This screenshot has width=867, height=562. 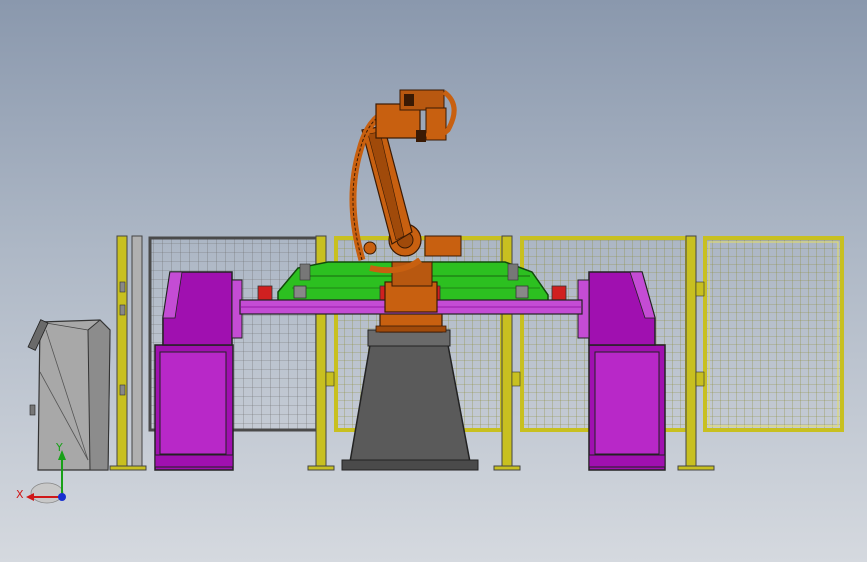 What do you see at coordinates (198, 371) in the screenshot?
I see `positioner-headstock-left` at bounding box center [198, 371].